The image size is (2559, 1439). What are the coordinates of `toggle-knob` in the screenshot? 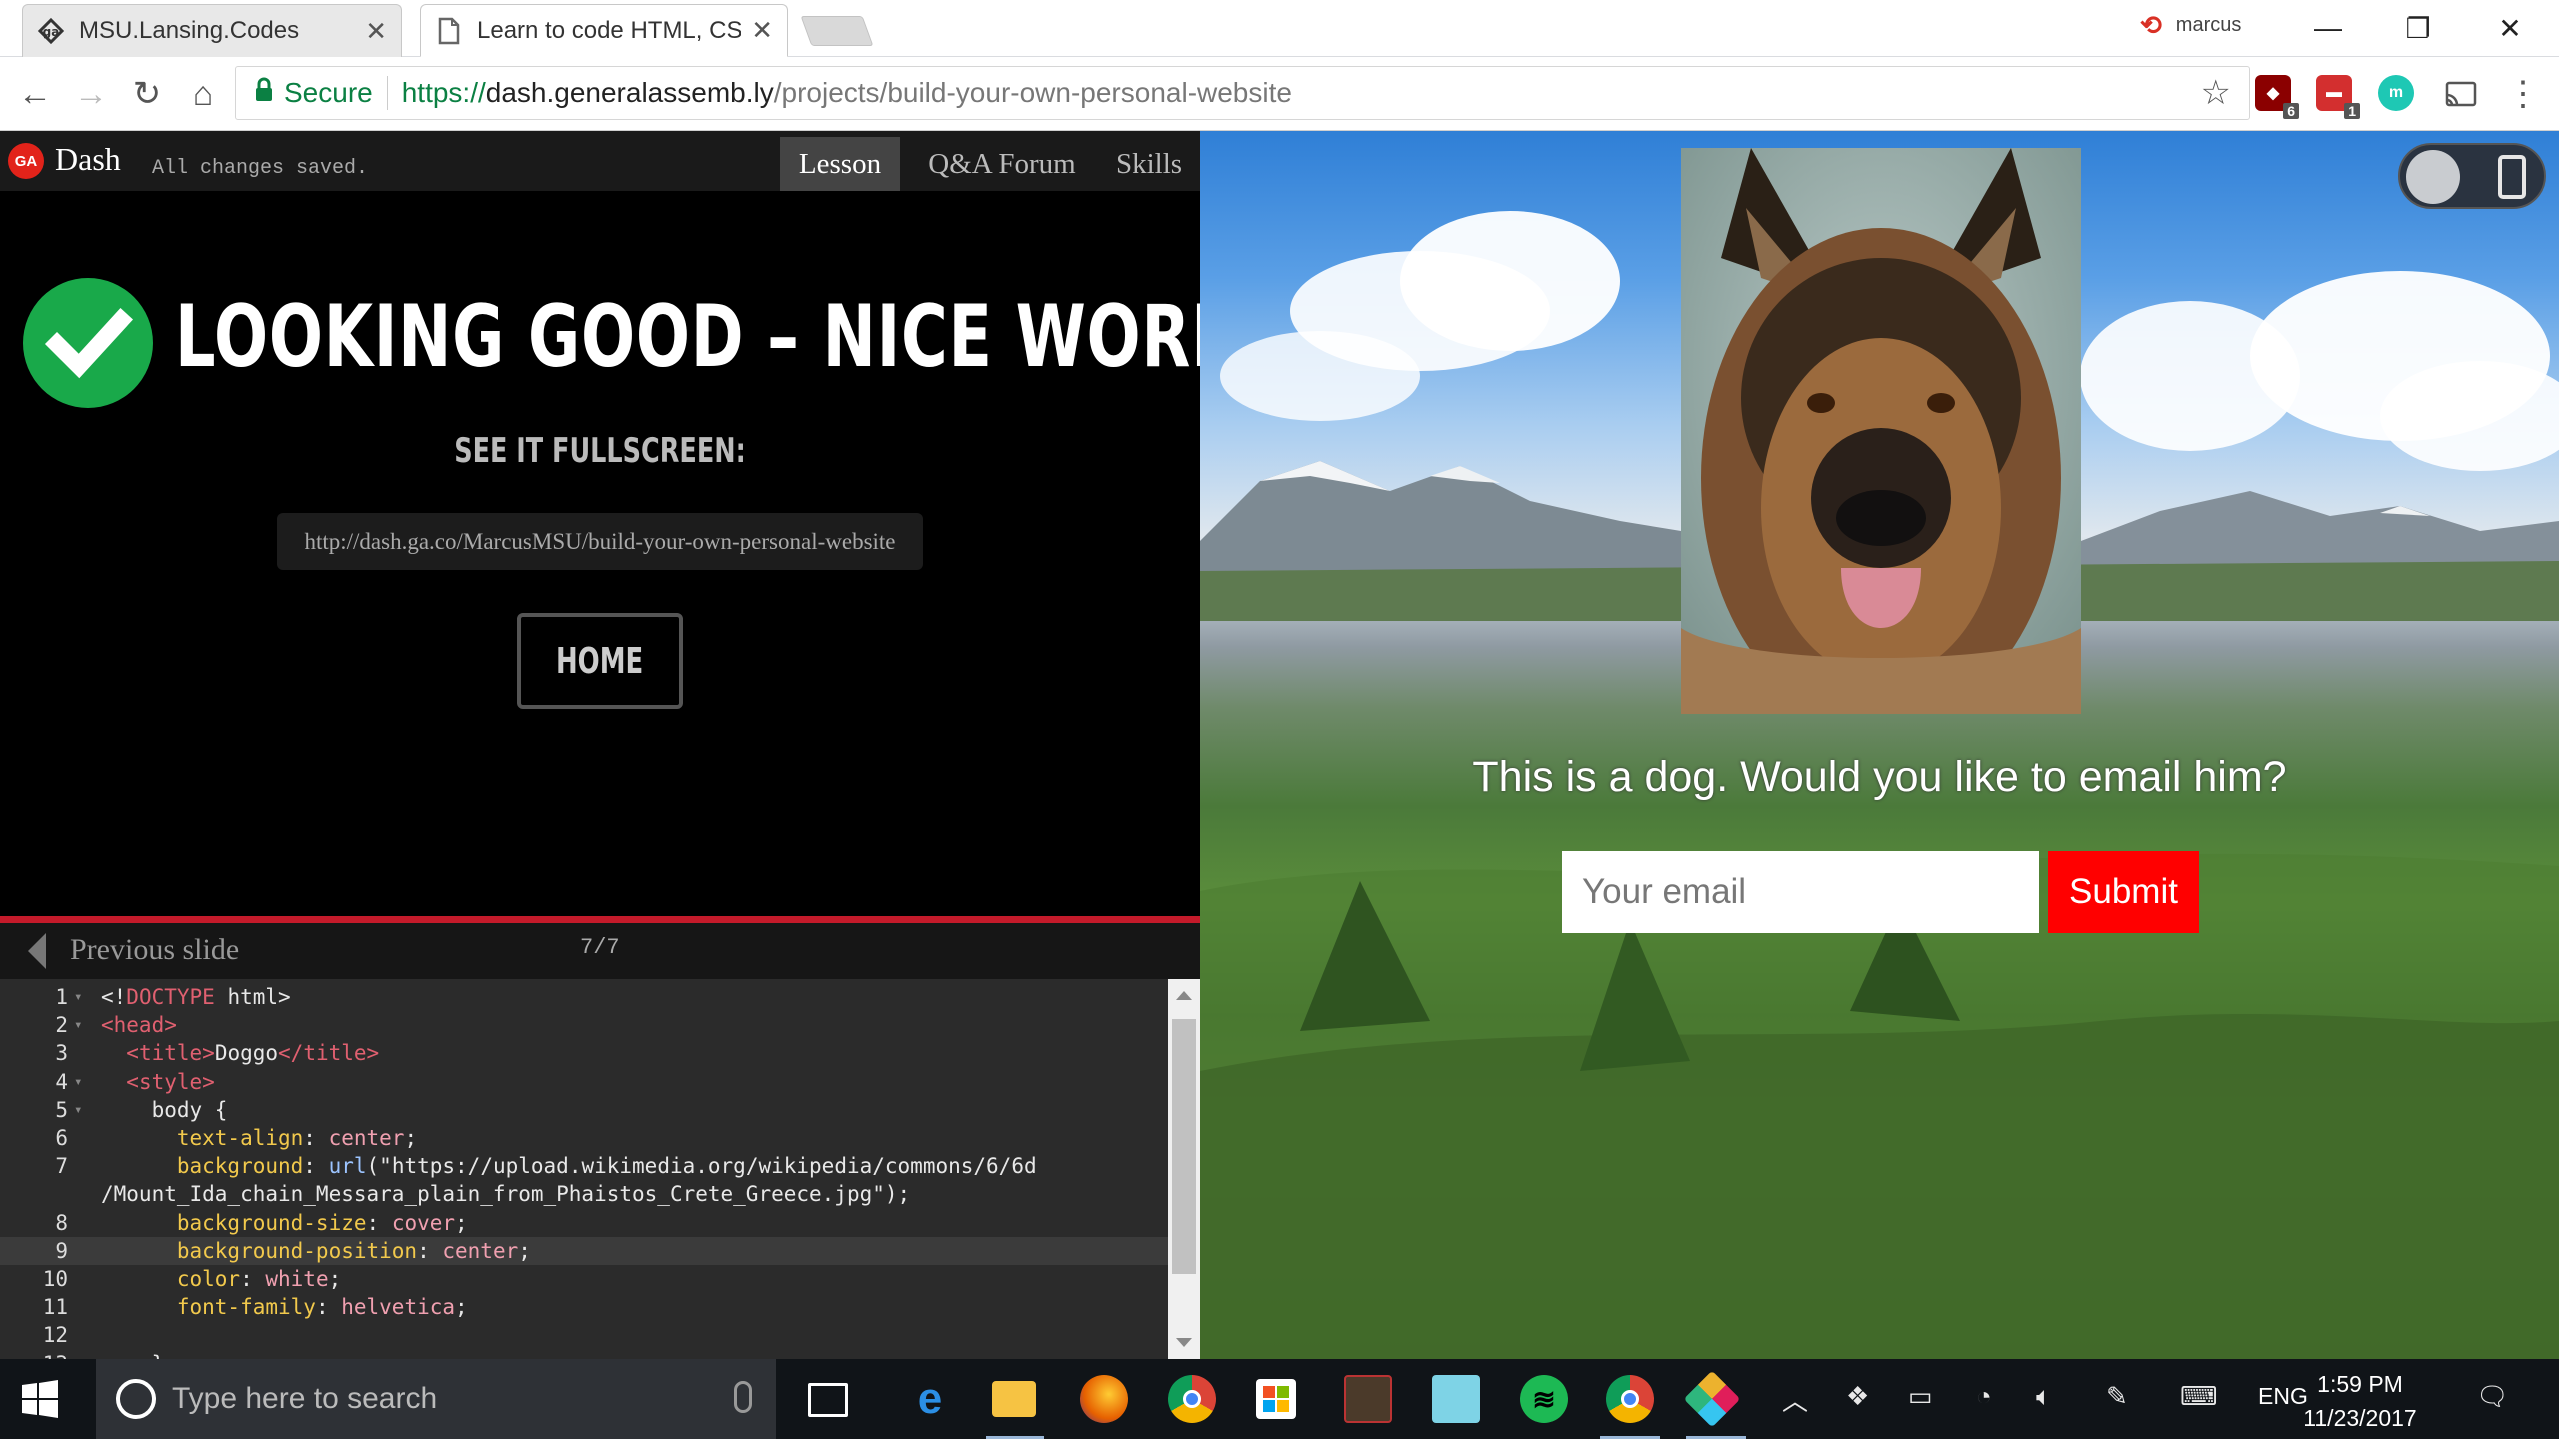 It's located at (2433, 177).